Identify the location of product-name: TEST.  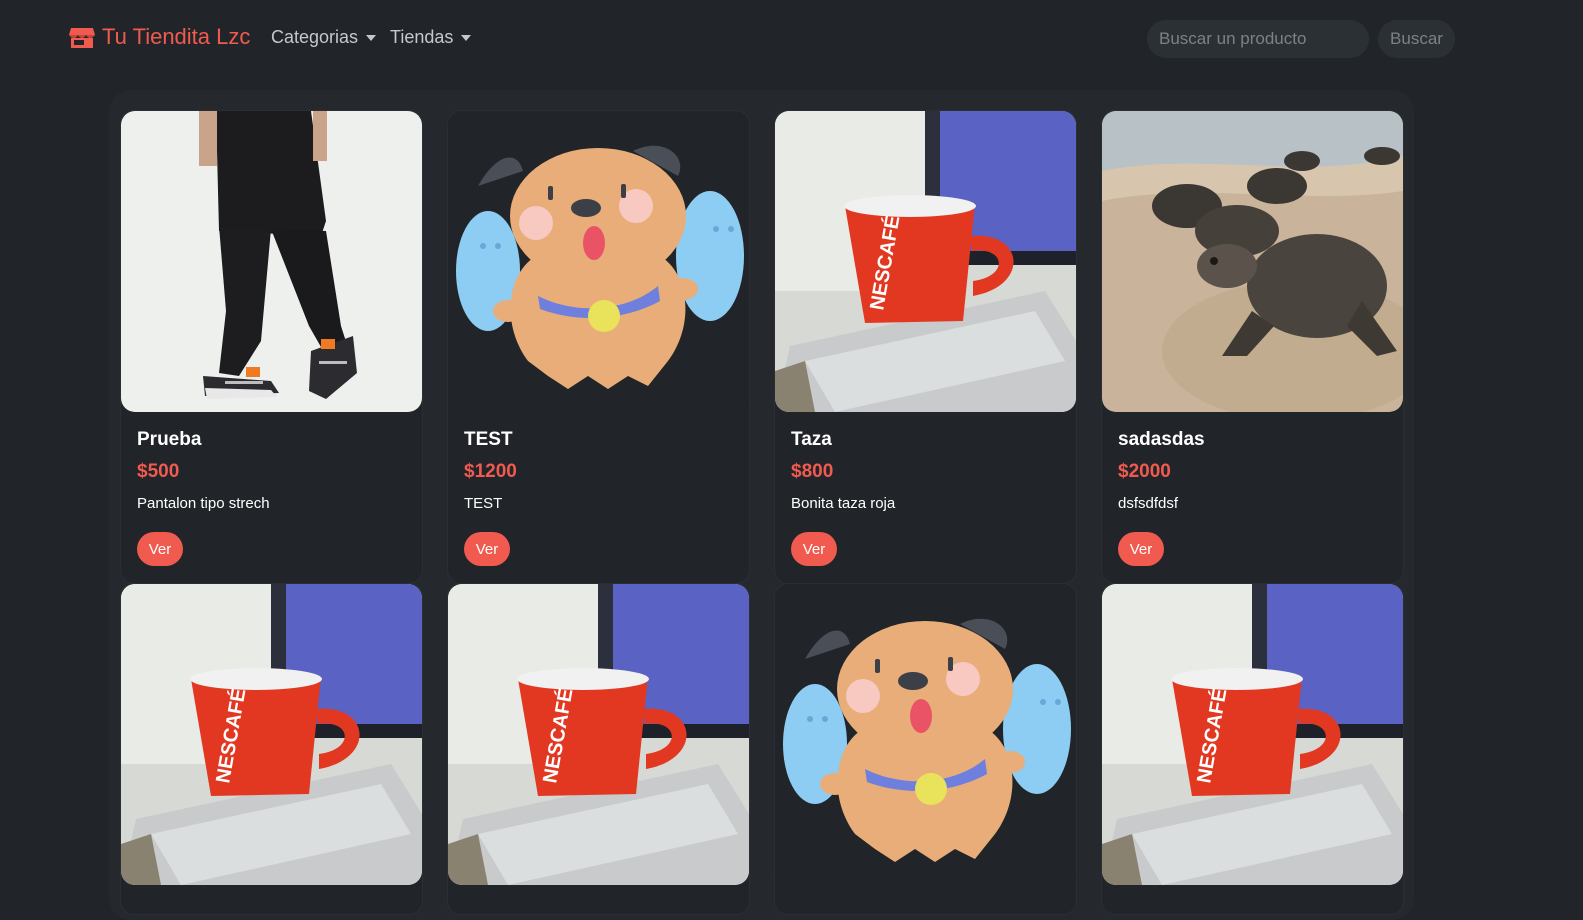
(488, 439).